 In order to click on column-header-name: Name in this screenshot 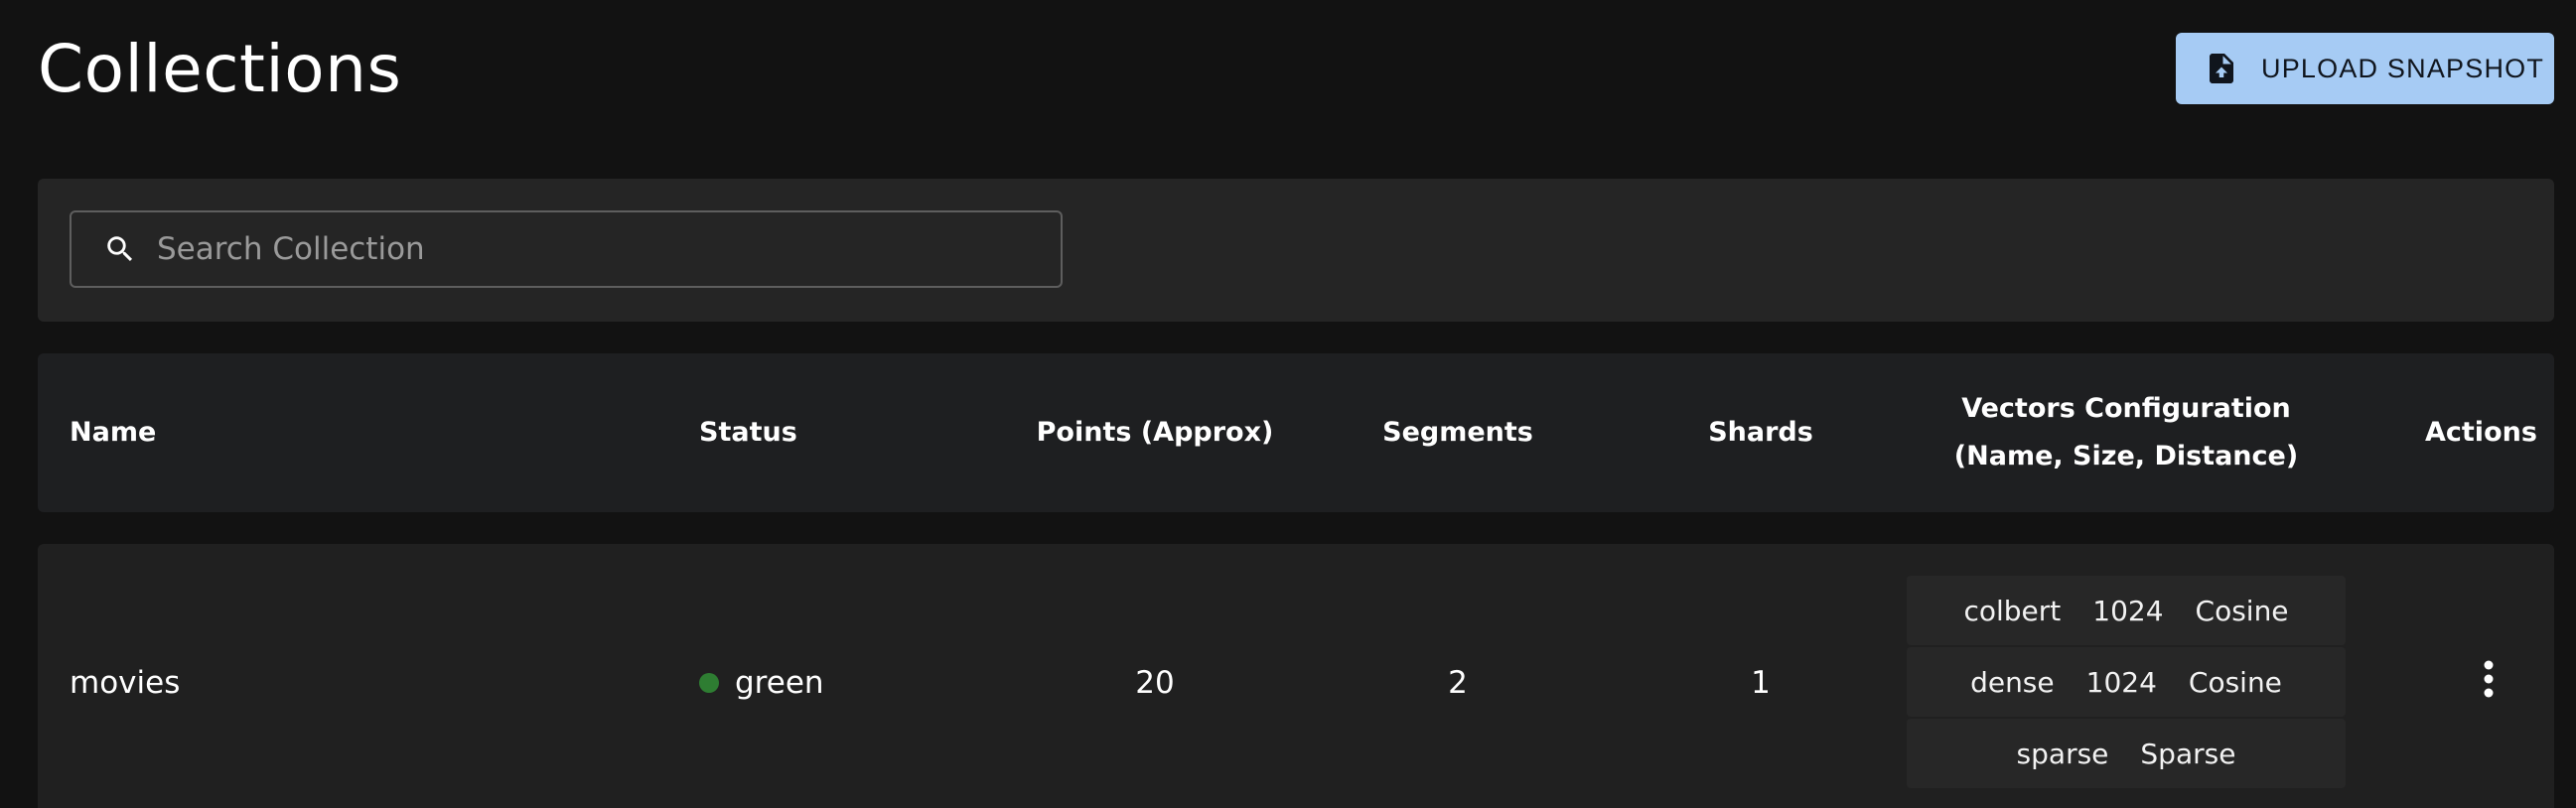, I will do `click(114, 432)`.